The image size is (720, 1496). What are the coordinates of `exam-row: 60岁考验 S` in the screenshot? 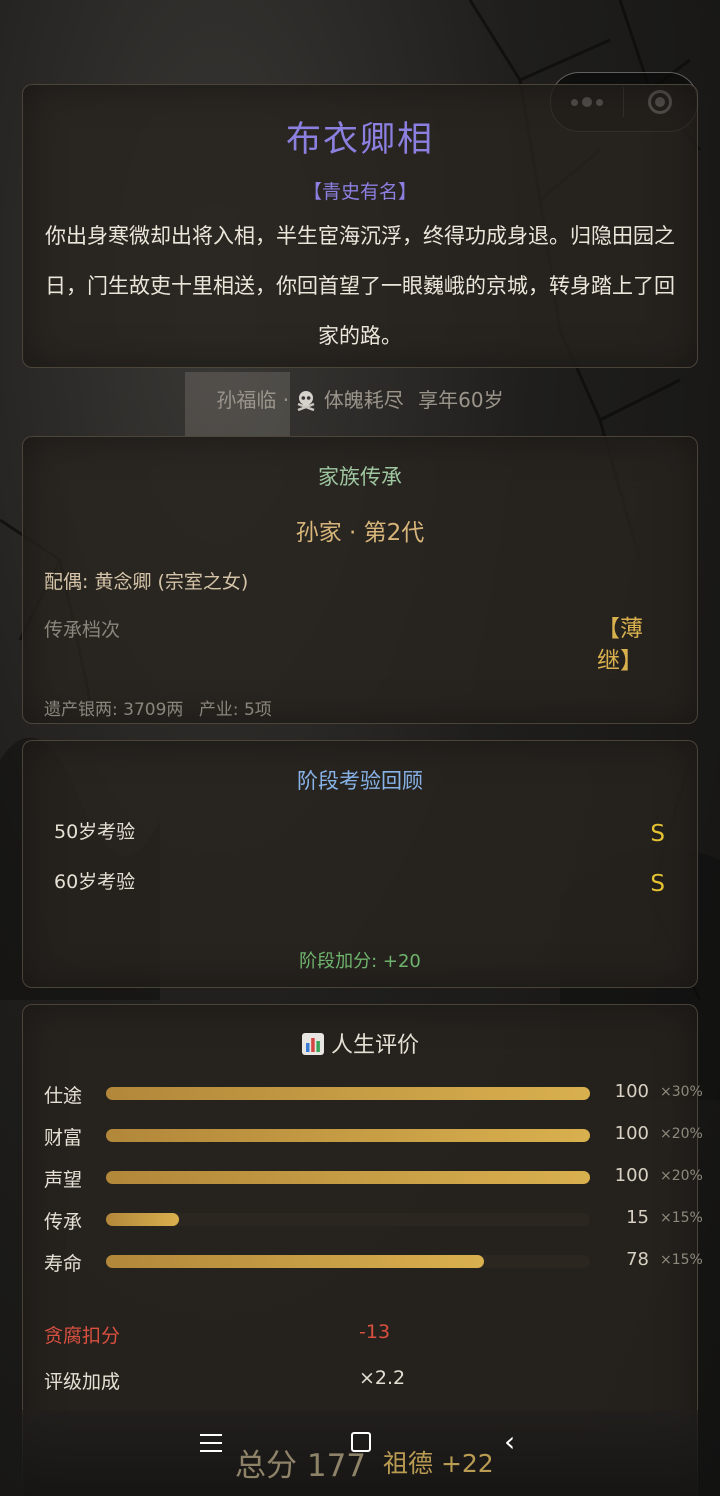 It's located at (359, 882).